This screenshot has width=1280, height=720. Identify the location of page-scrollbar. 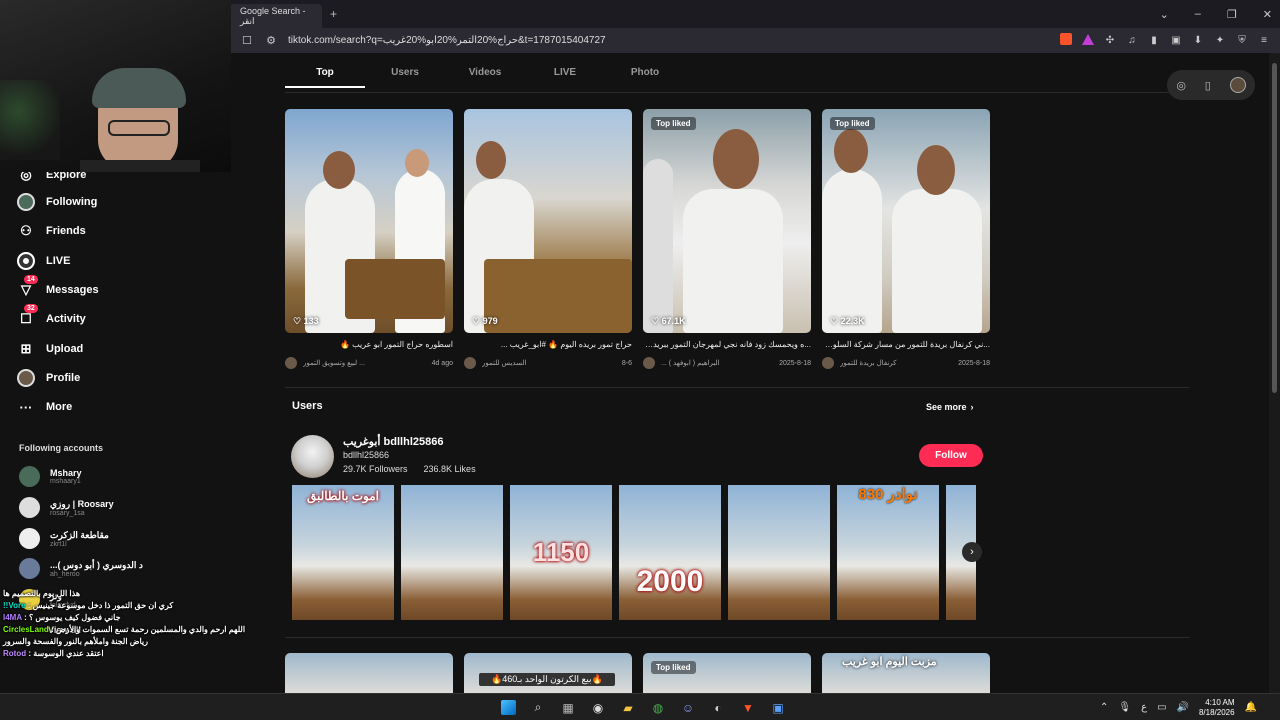
(1274, 373).